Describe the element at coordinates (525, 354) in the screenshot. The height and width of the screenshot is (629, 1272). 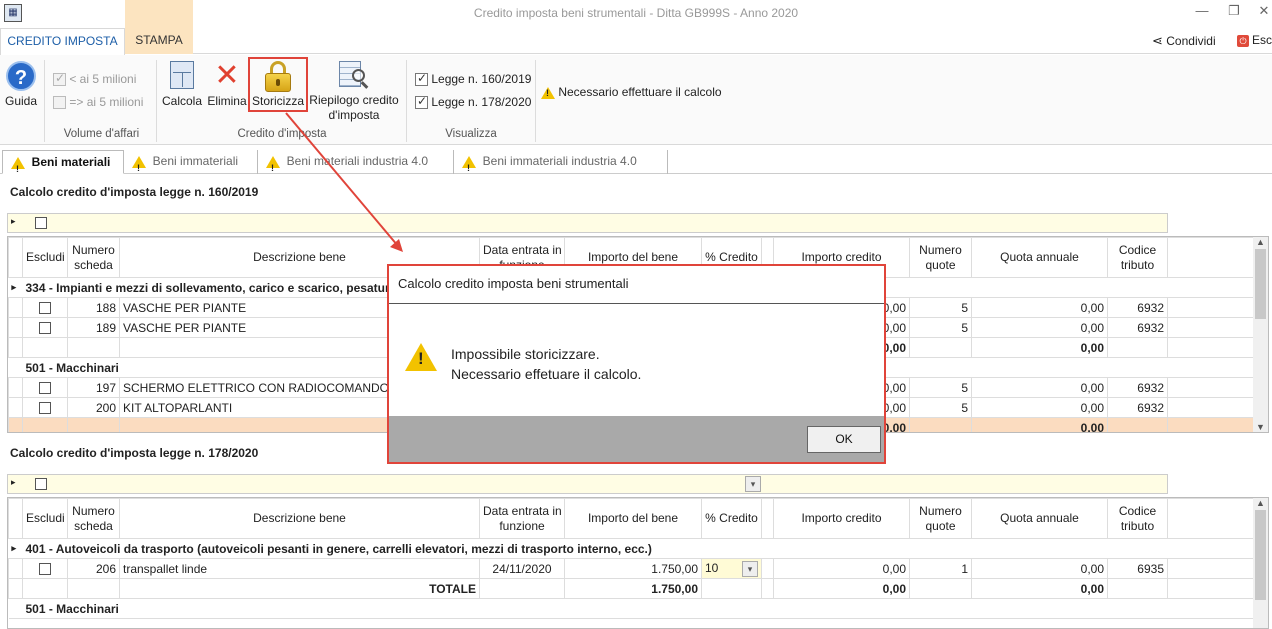
I see `dialog-message-line1: Impossibile storicizzare.` at that location.